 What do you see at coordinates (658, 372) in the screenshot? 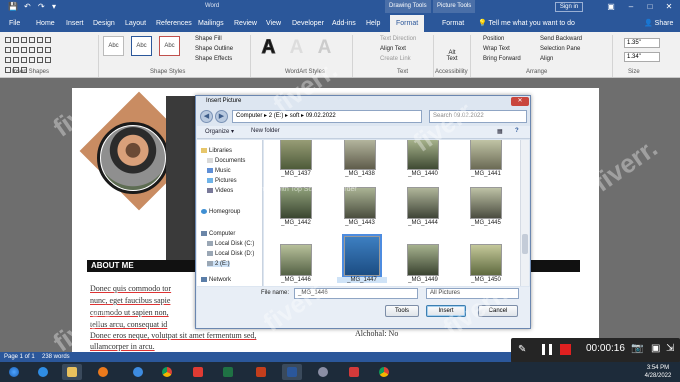
I see `system-clock: 3:54 PM 4/28/2022` at bounding box center [658, 372].